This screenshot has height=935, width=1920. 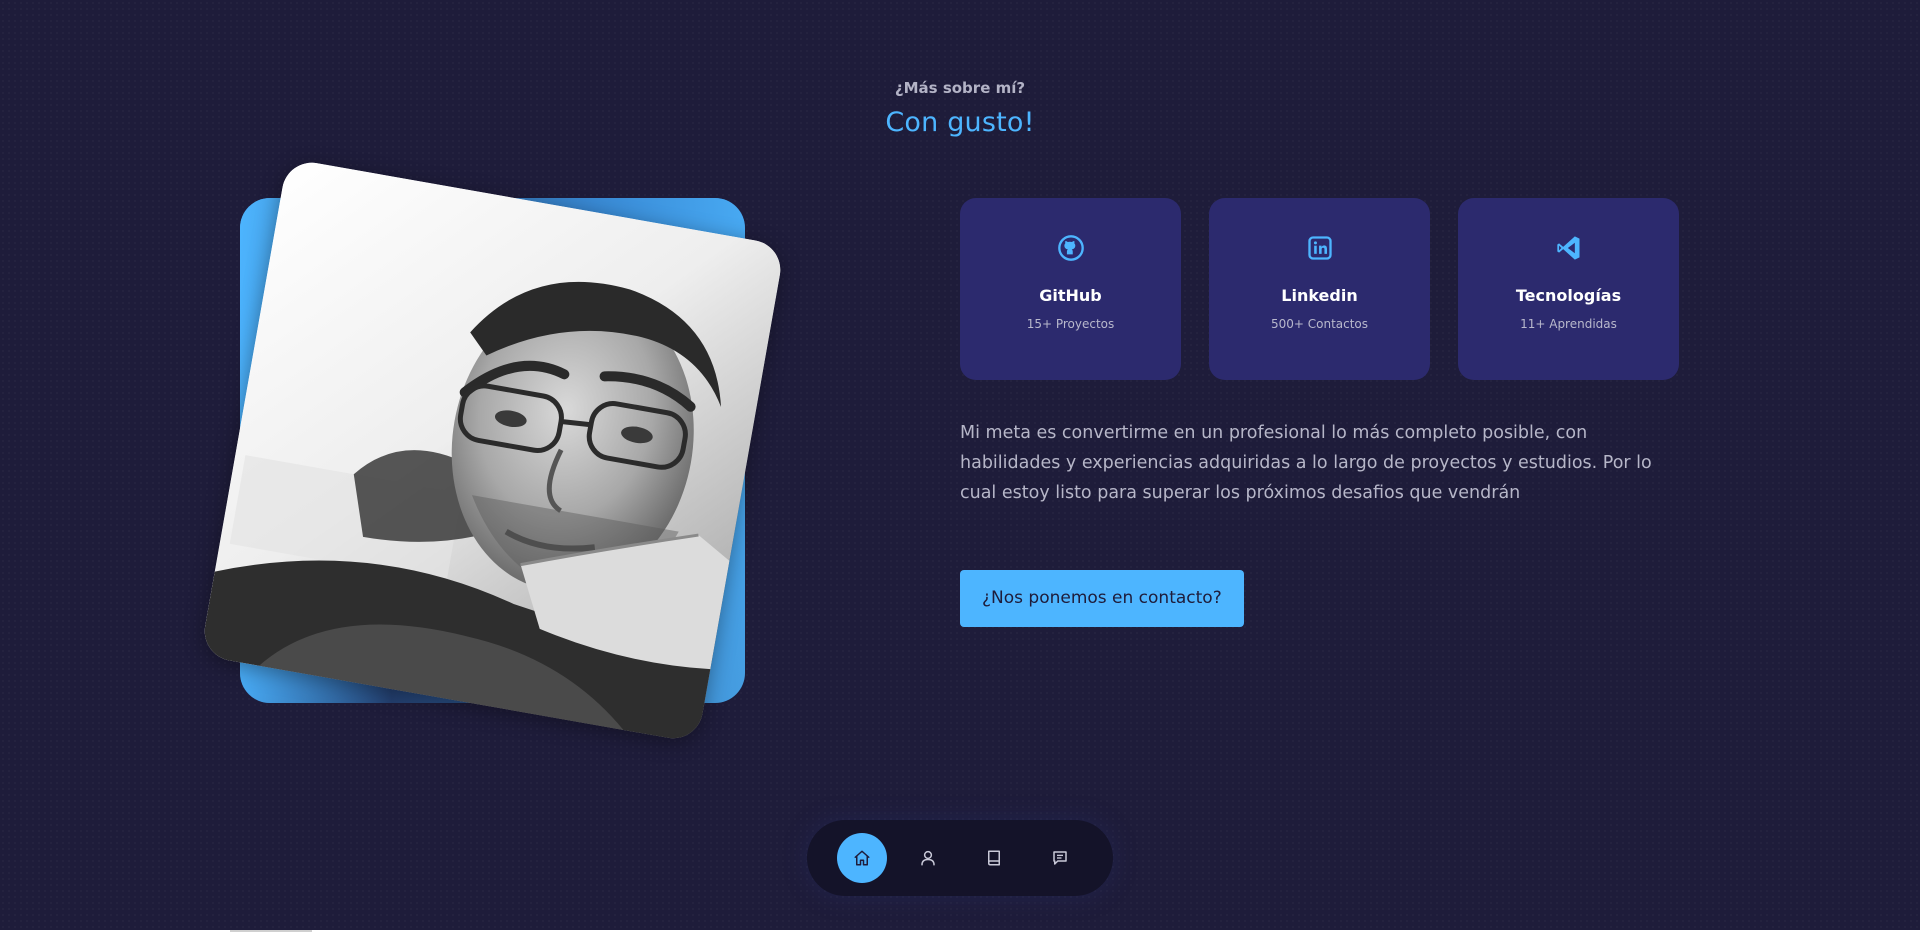 I want to click on user-icon, so click(x=928, y=858).